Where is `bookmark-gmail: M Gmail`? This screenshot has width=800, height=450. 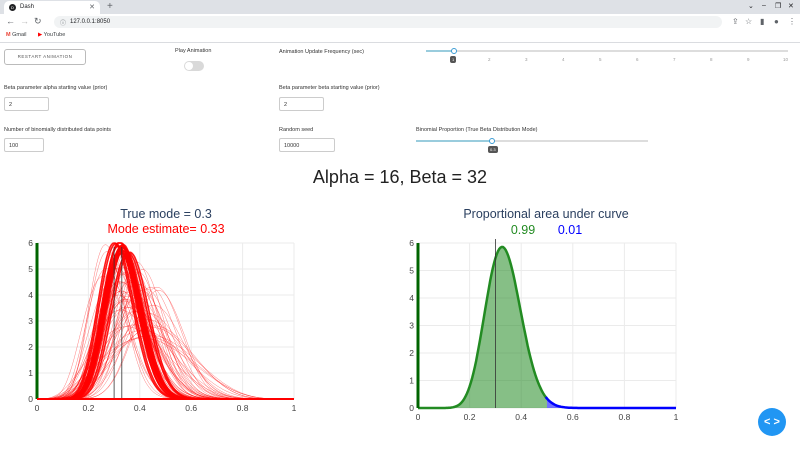 bookmark-gmail: M Gmail is located at coordinates (16, 35).